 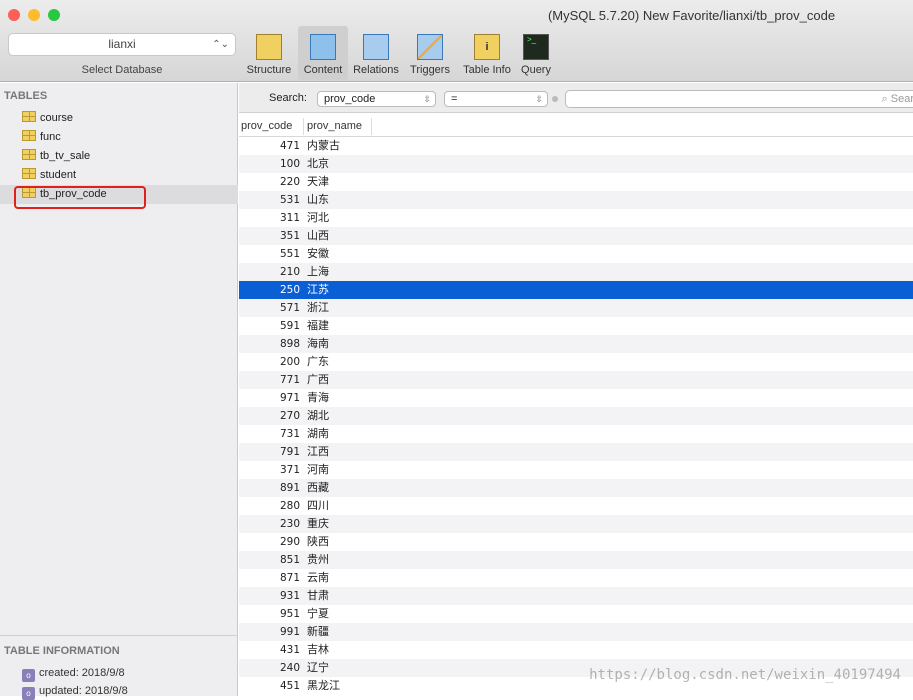 What do you see at coordinates (576, 524) in the screenshot?
I see `table-row: 230 重庆` at bounding box center [576, 524].